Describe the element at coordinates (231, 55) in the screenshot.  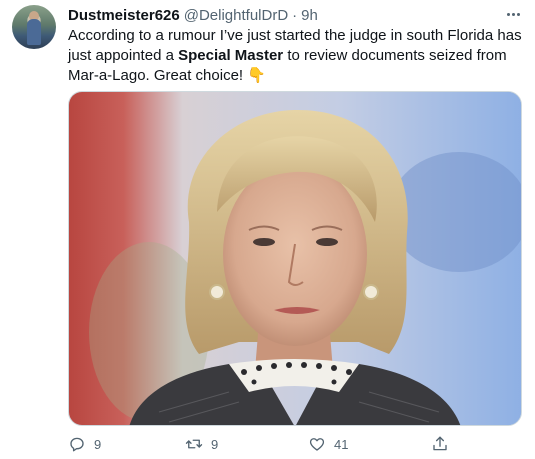
I see `tweet-text-bold: Special Master` at that location.